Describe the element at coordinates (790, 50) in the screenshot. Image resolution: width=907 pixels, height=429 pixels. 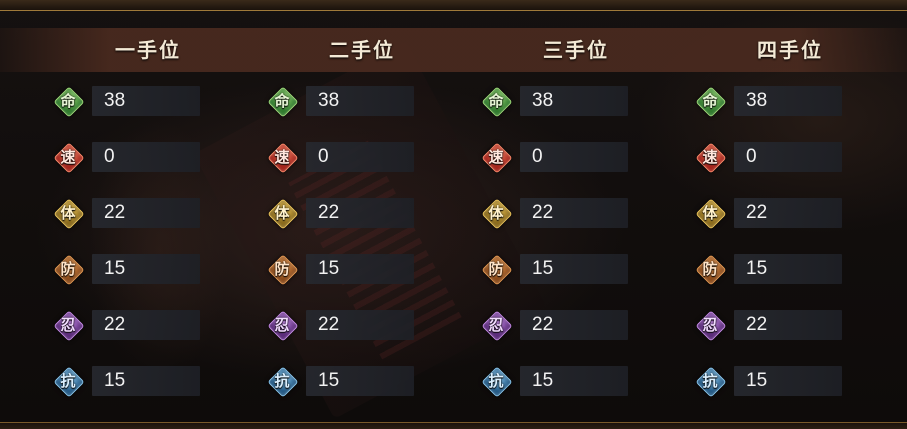
I see `column-title: 四手位` at that location.